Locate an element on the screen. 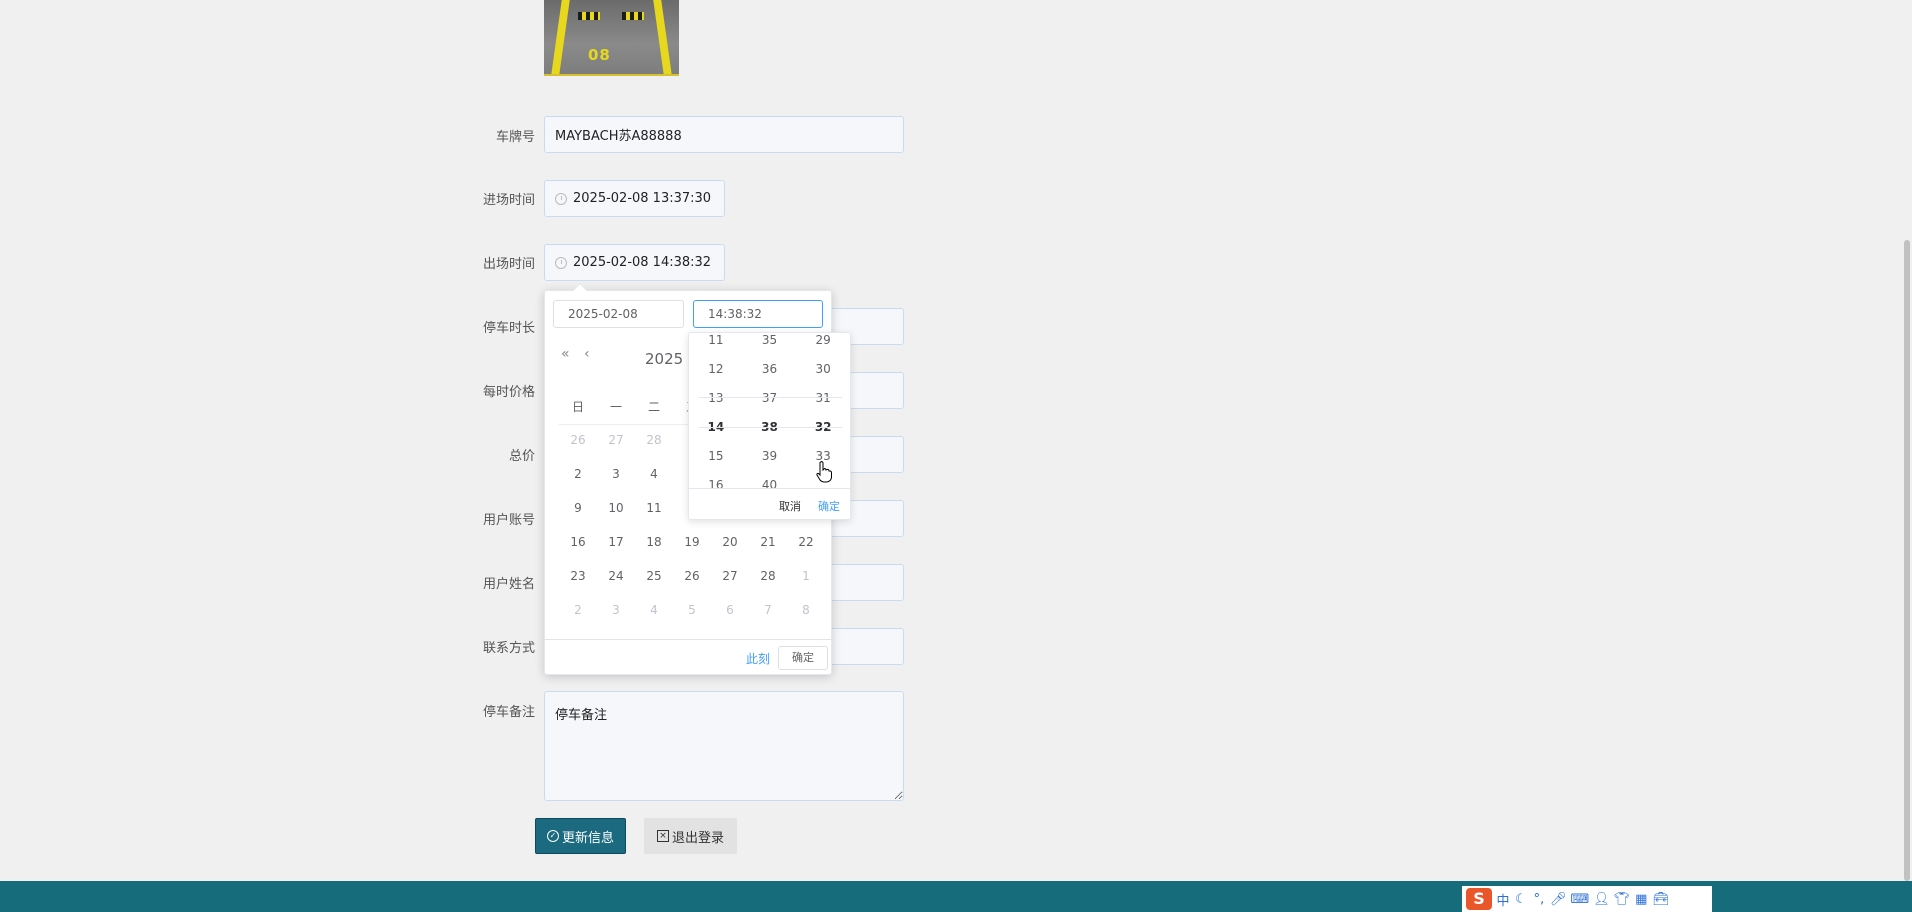 This screenshot has width=1912, height=912. hour-option: 15 is located at coordinates (715, 456).